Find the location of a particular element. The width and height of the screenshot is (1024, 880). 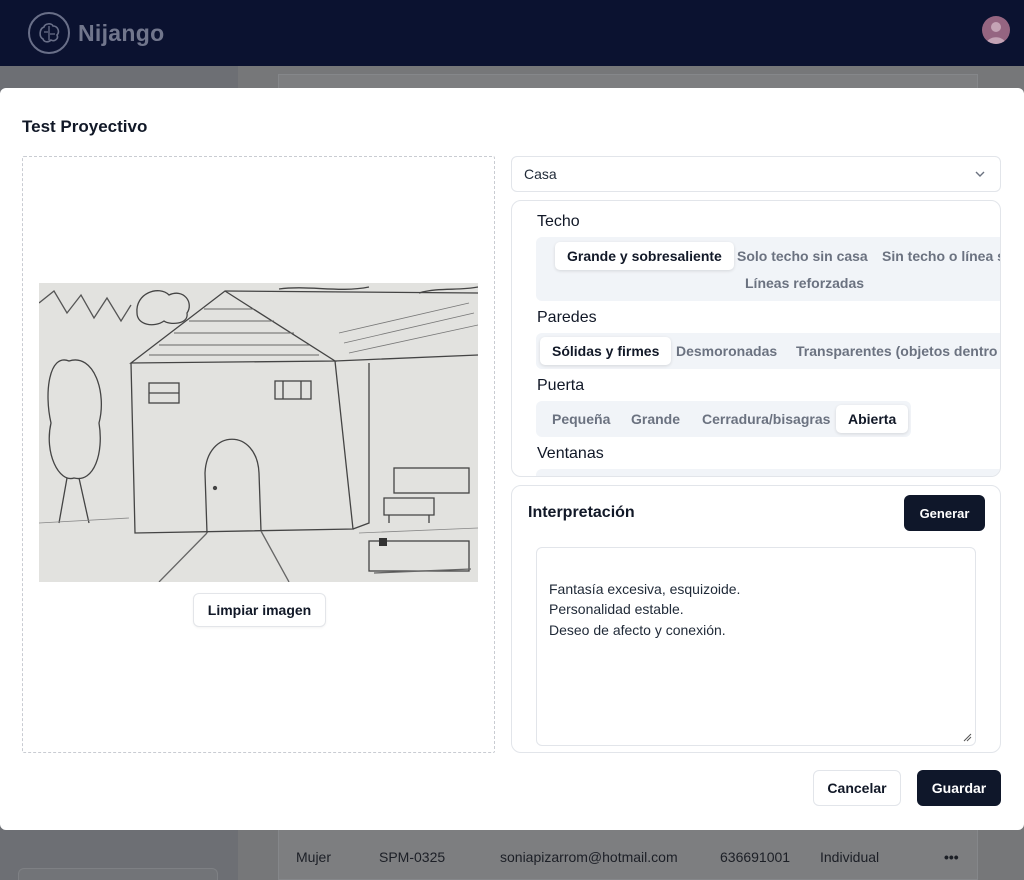

generate-button: Generar is located at coordinates (944, 513).